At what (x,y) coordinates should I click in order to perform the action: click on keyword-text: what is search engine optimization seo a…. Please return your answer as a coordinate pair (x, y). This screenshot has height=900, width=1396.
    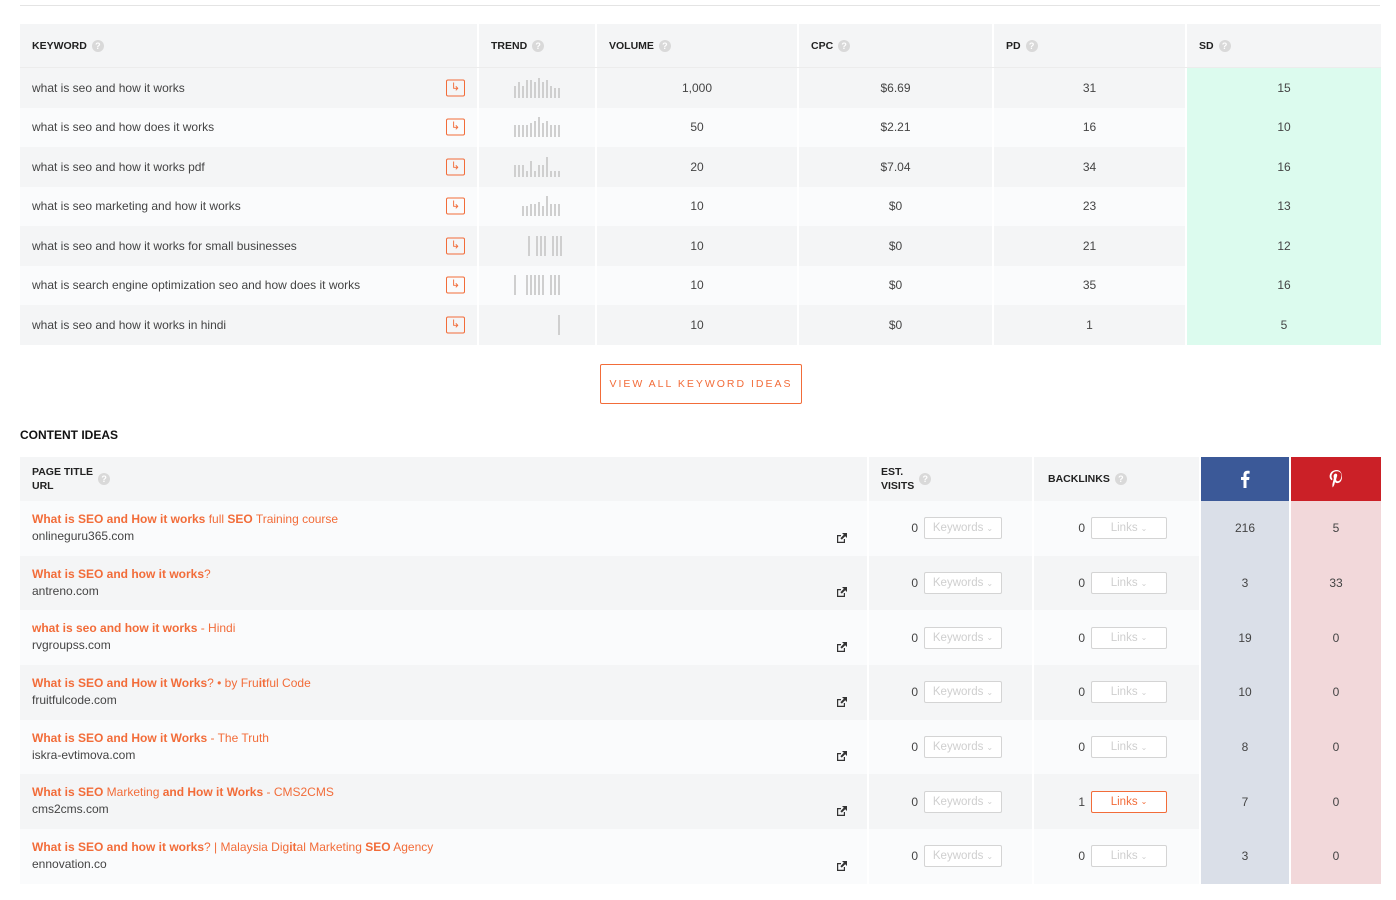
    Looking at the image, I should click on (196, 285).